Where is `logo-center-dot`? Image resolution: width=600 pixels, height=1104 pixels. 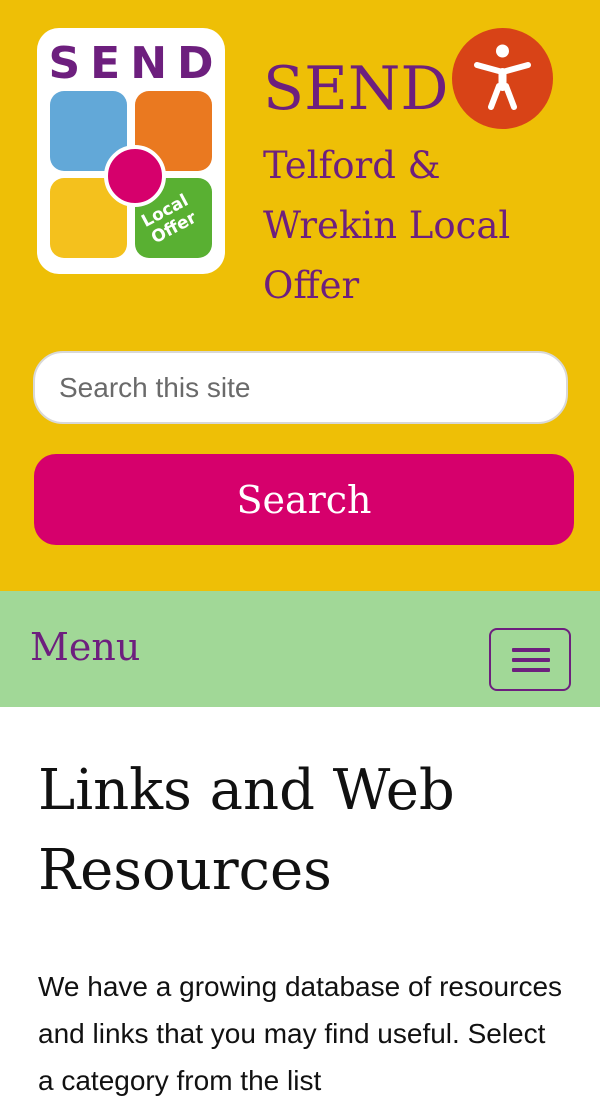 logo-center-dot is located at coordinates (135, 176).